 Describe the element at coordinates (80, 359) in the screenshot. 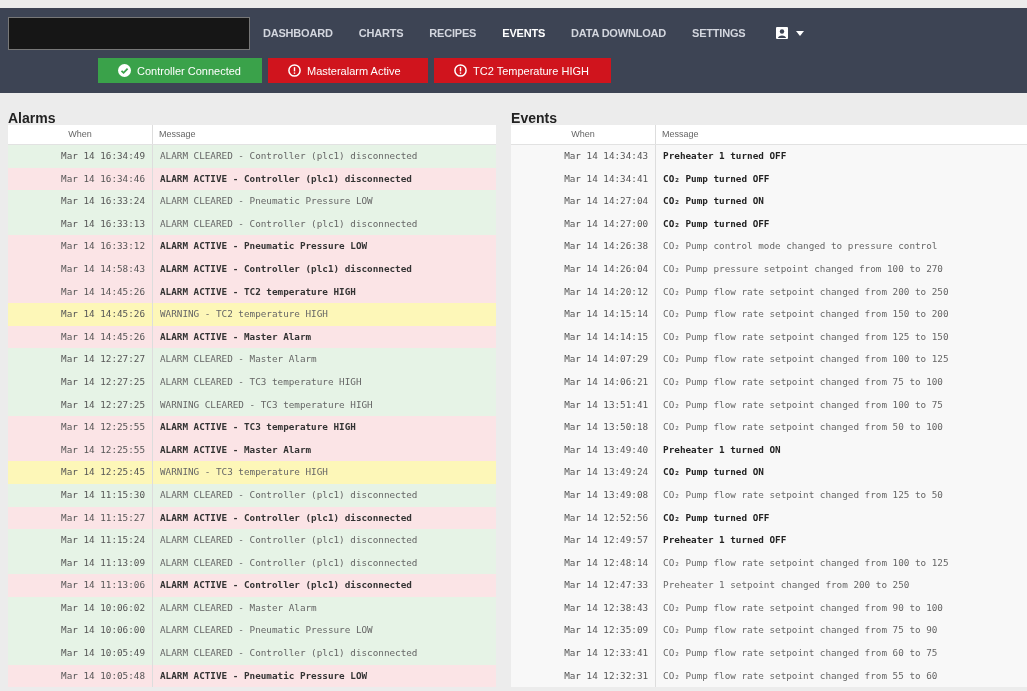

I see `timestamp-cell: Mar 14 12:27:27` at that location.